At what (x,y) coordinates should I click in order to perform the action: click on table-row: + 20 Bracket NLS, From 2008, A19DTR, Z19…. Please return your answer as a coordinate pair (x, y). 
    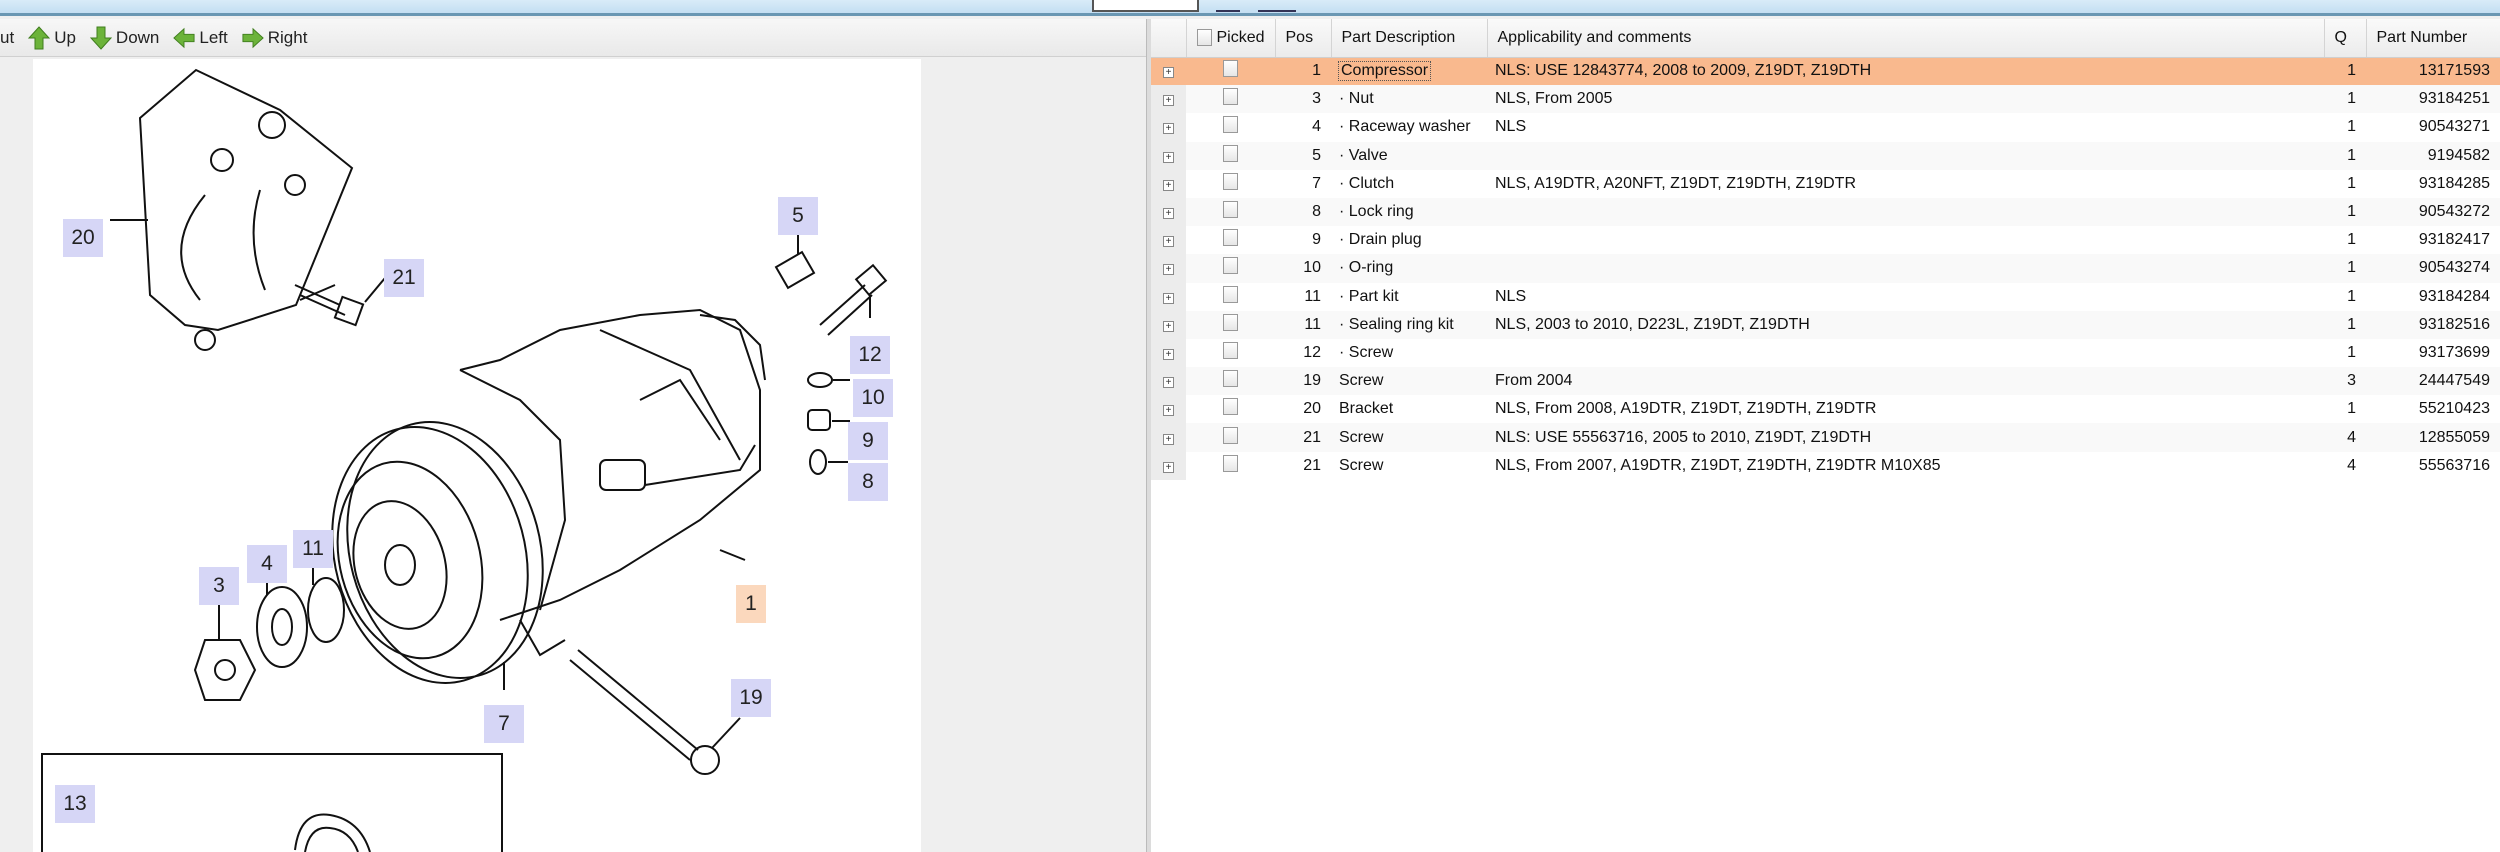
    Looking at the image, I should click on (1825, 409).